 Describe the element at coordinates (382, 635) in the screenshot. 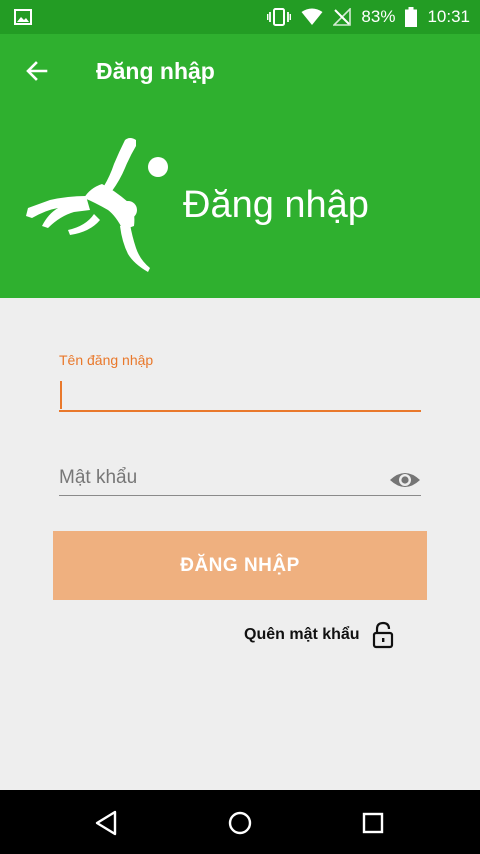

I see `unlock-icon` at that location.